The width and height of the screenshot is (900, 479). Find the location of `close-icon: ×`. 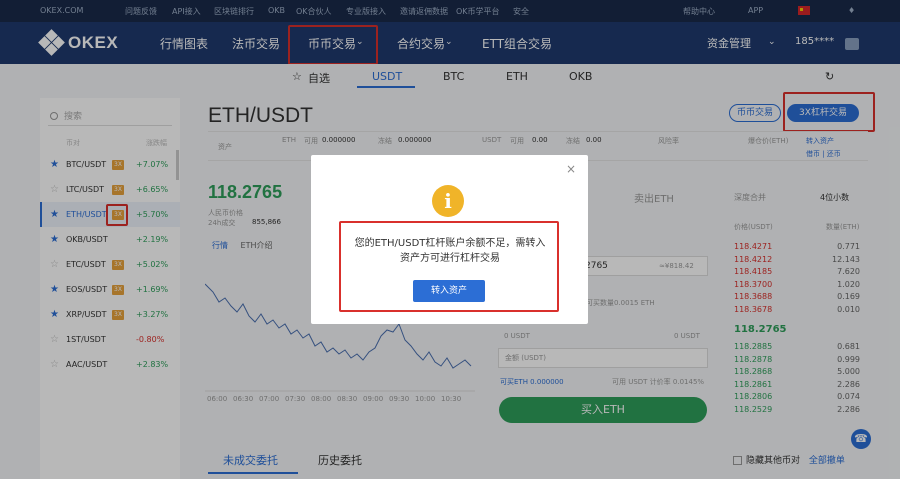

close-icon: × is located at coordinates (571, 169).